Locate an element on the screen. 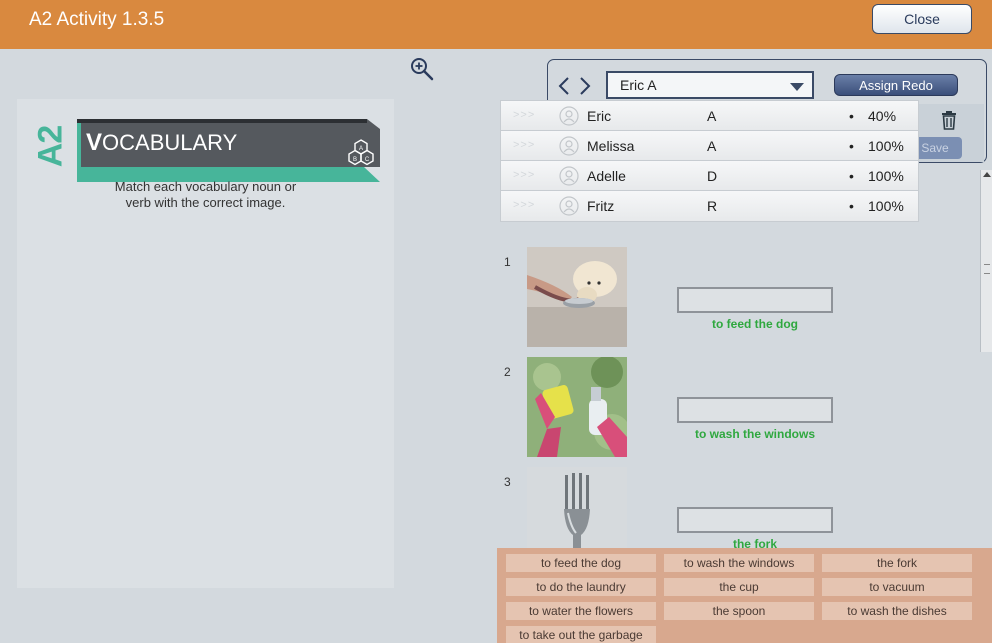 The width and height of the screenshot is (992, 643). questions-scrollbar is located at coordinates (986, 261).